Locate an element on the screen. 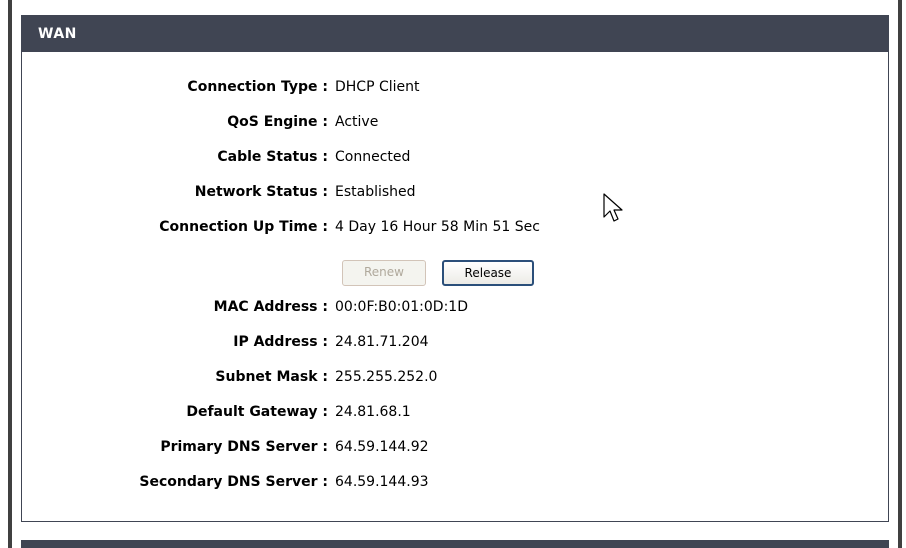 This screenshot has height=548, width=906. mac-address-row: MAC Address : 00:0F:B0:01:0D:1D is located at coordinates (455, 307).